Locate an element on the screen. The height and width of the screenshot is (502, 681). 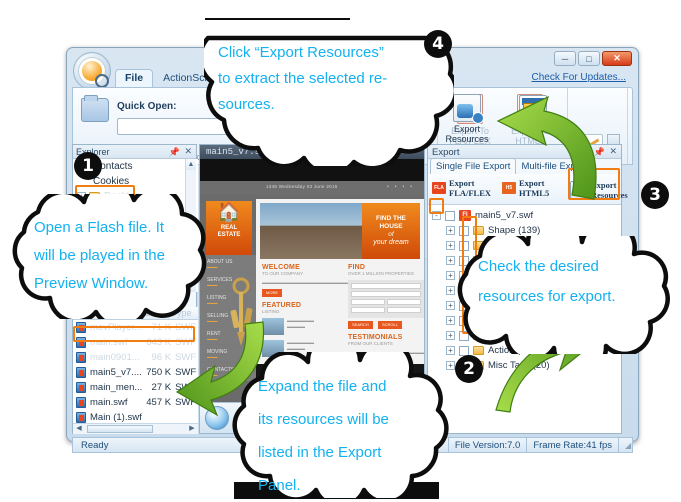
status-frame-rate: Frame Rate:41 fps is located at coordinates (572, 445).